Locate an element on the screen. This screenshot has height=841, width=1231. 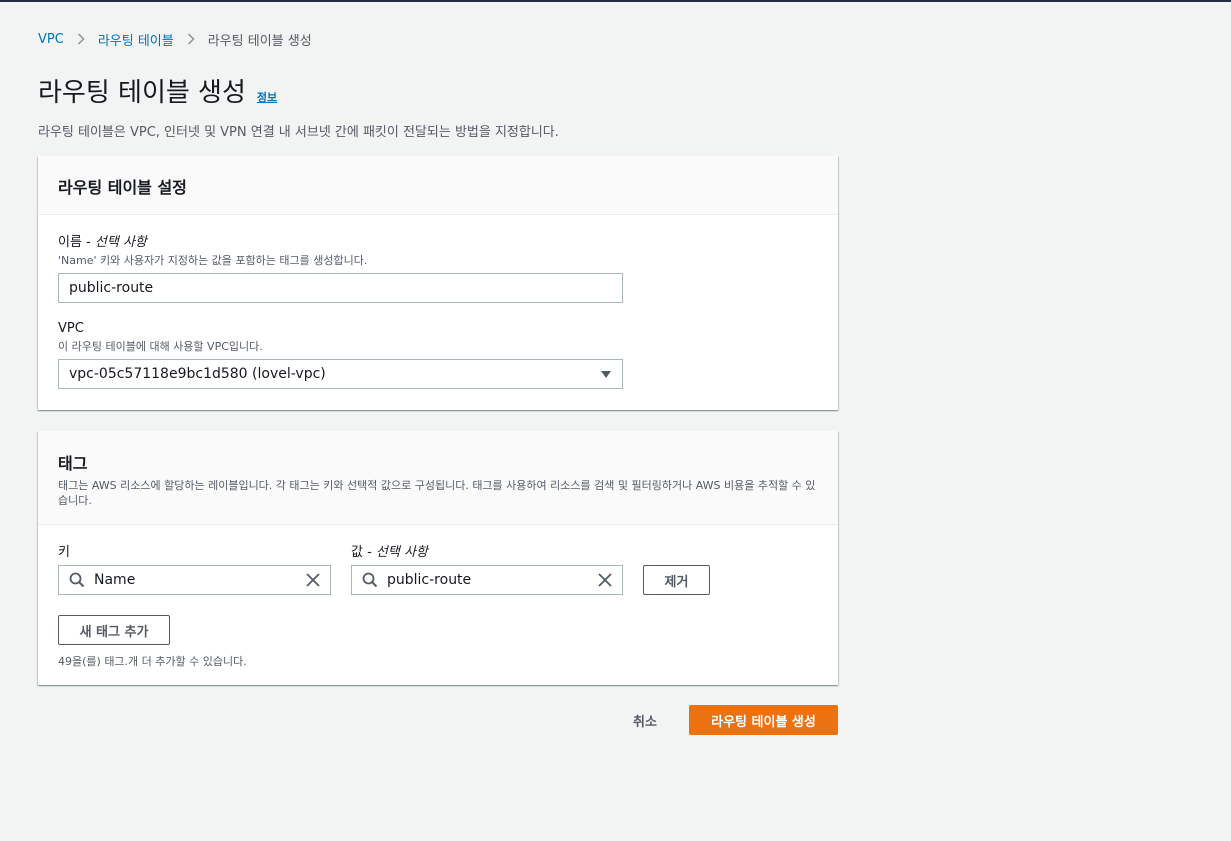
vpc-select: vpc-05c57118e9bc1d580 (lovel-vpc) is located at coordinates (340, 374).